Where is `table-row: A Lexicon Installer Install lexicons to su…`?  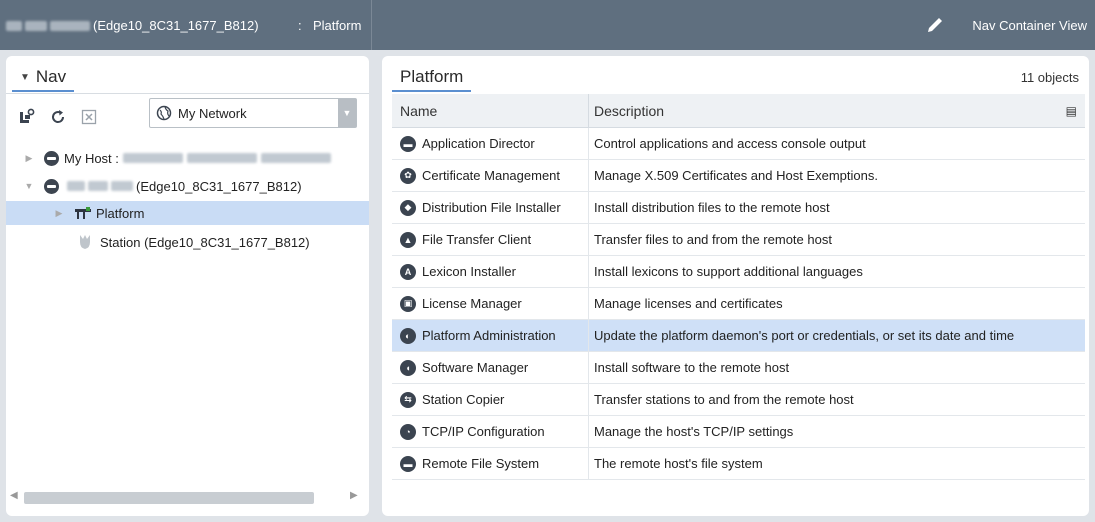
table-row: A Lexicon Installer Install lexicons to su… is located at coordinates (738, 272).